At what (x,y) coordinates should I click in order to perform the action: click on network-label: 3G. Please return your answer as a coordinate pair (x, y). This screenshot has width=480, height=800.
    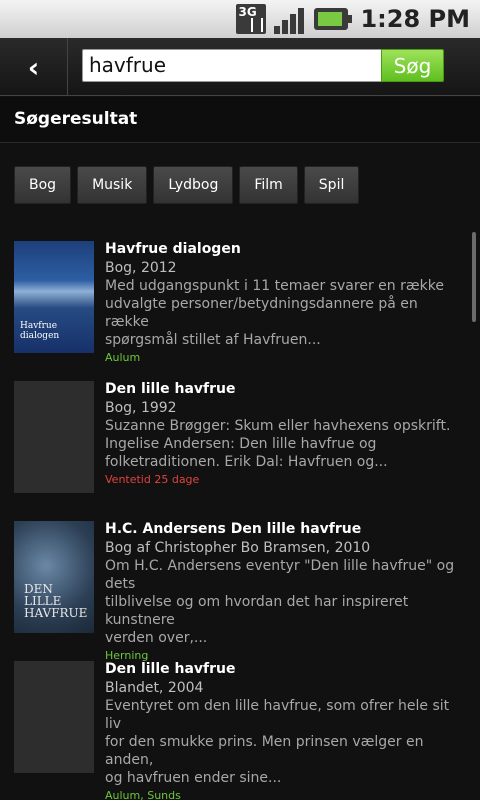
    Looking at the image, I should click on (247, 12).